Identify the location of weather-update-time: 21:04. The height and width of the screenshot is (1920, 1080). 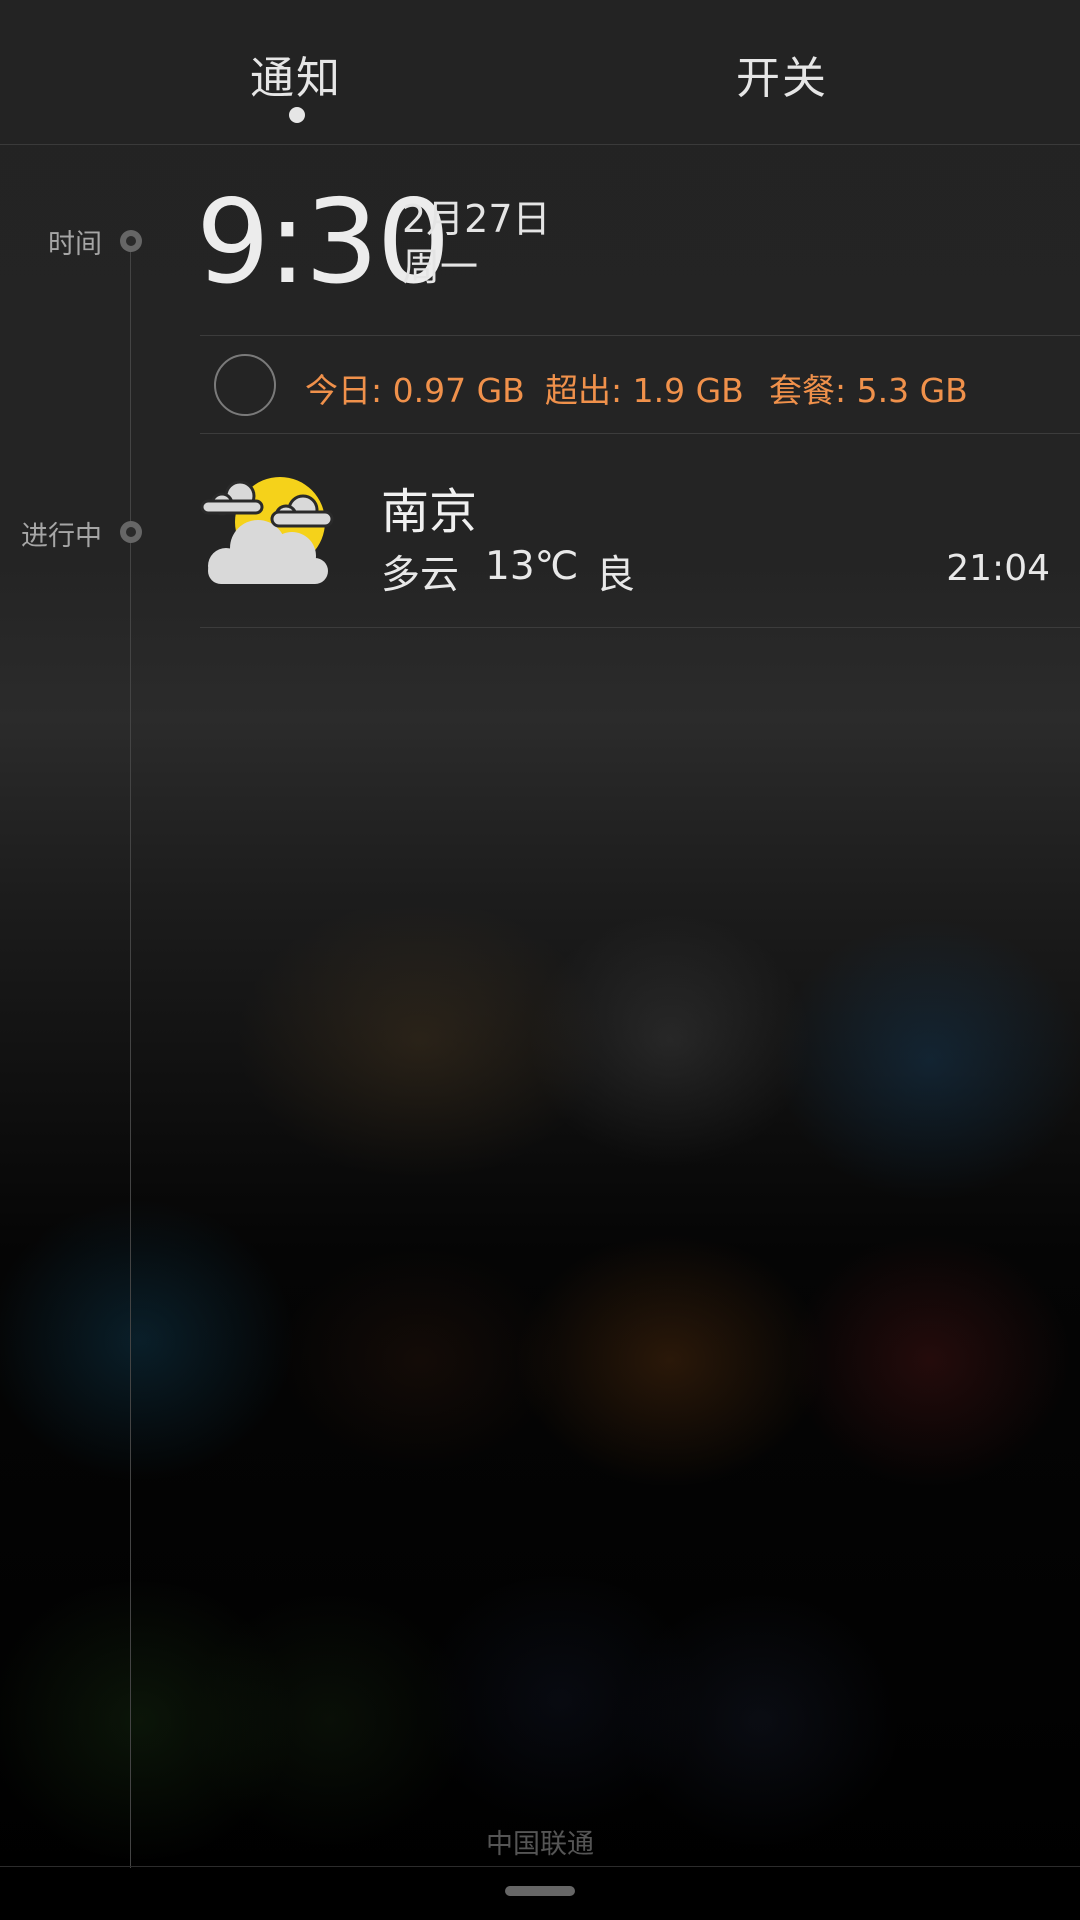
(998, 568).